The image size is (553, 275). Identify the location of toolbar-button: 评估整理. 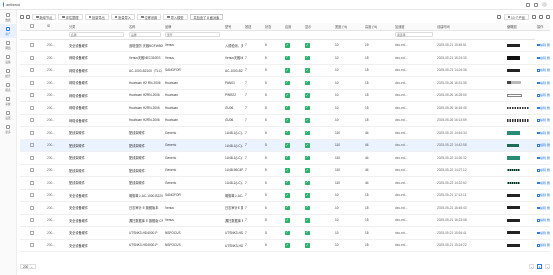
(70, 17).